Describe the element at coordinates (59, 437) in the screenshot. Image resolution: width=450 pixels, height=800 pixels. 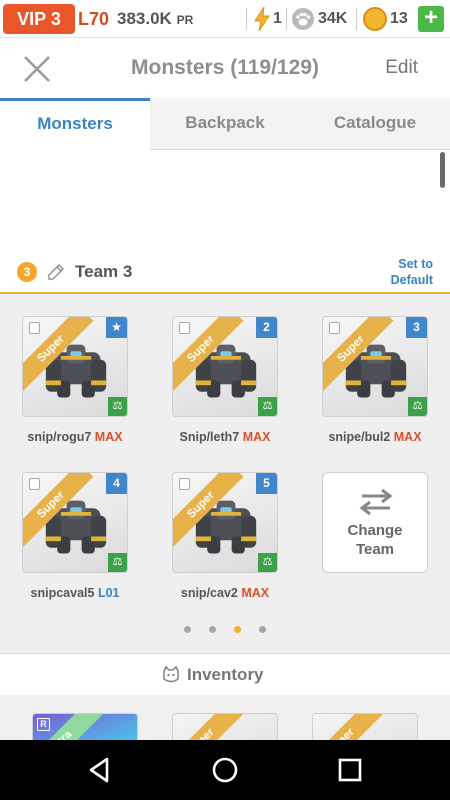
I see `monster-name: snip/rogu7` at that location.